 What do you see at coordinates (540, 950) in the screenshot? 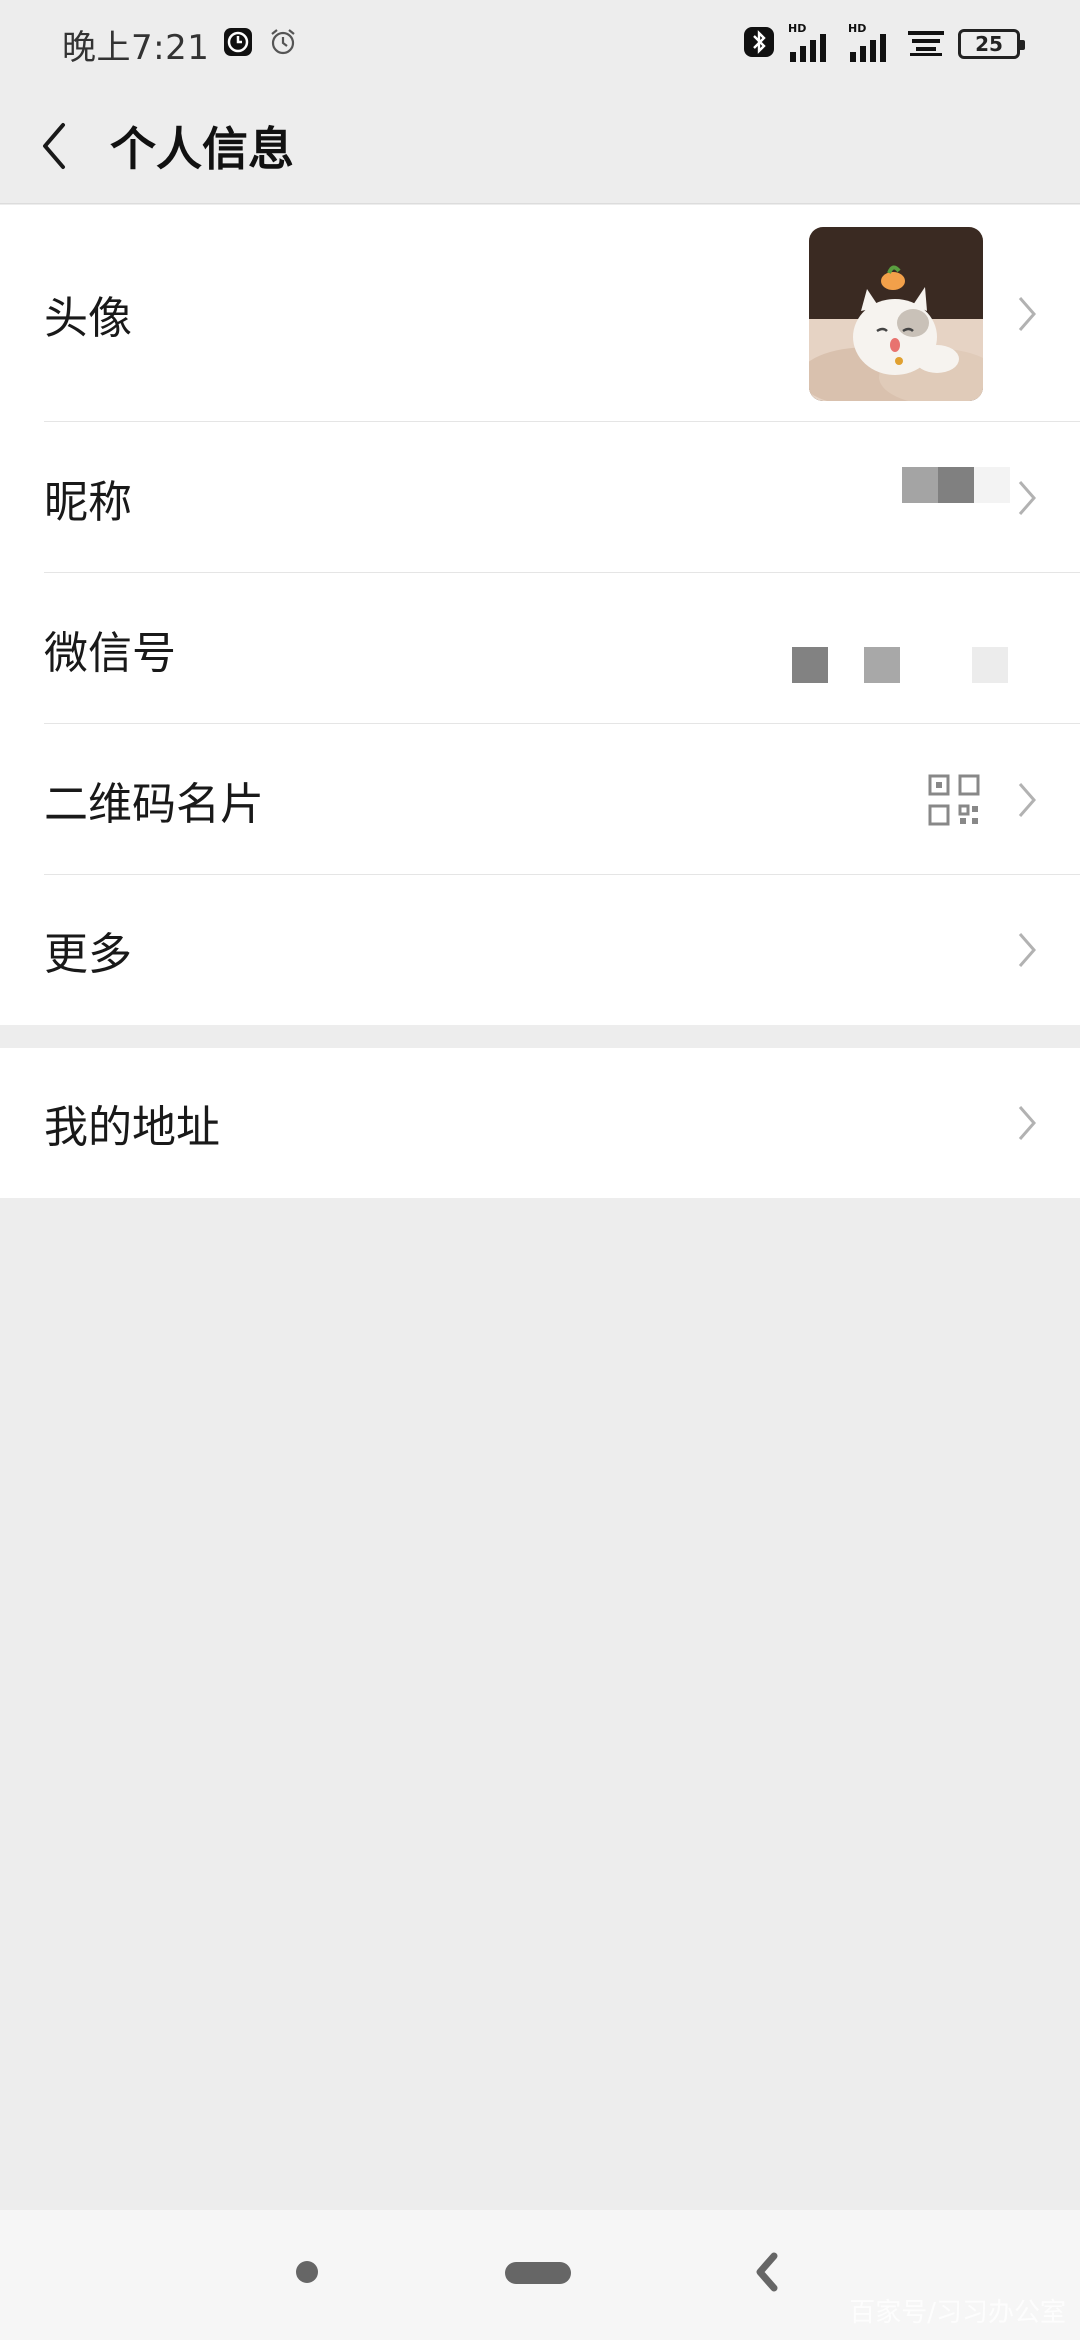
I see `more-row: 更多` at bounding box center [540, 950].